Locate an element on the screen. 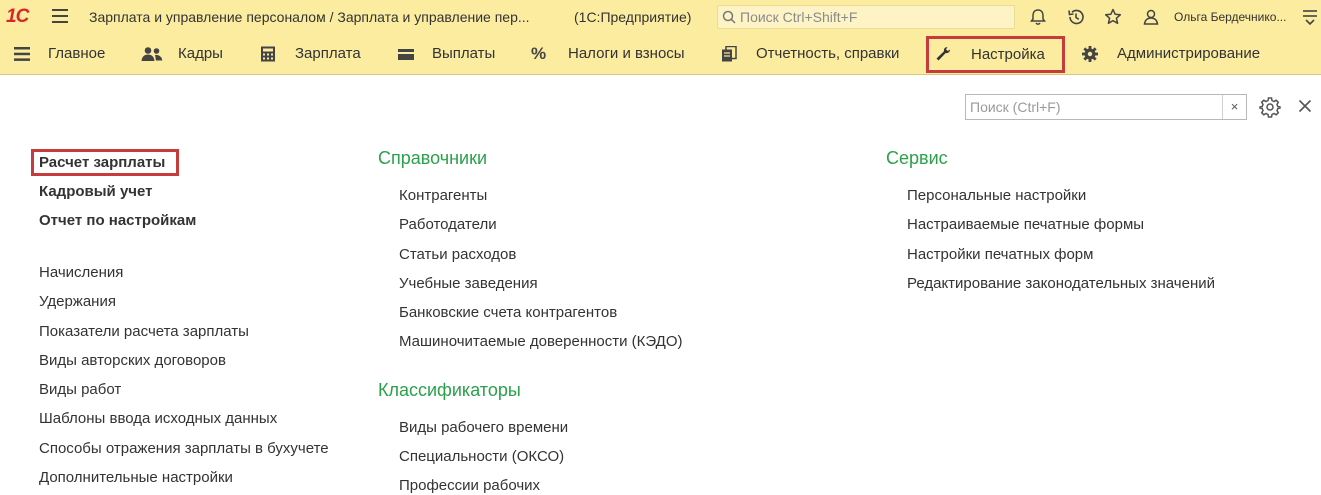  settings-gear-icon is located at coordinates (1270, 107).